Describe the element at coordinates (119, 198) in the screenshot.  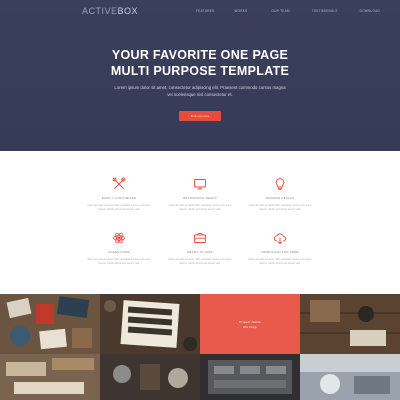
I see `feature-title: Easily Customised` at that location.